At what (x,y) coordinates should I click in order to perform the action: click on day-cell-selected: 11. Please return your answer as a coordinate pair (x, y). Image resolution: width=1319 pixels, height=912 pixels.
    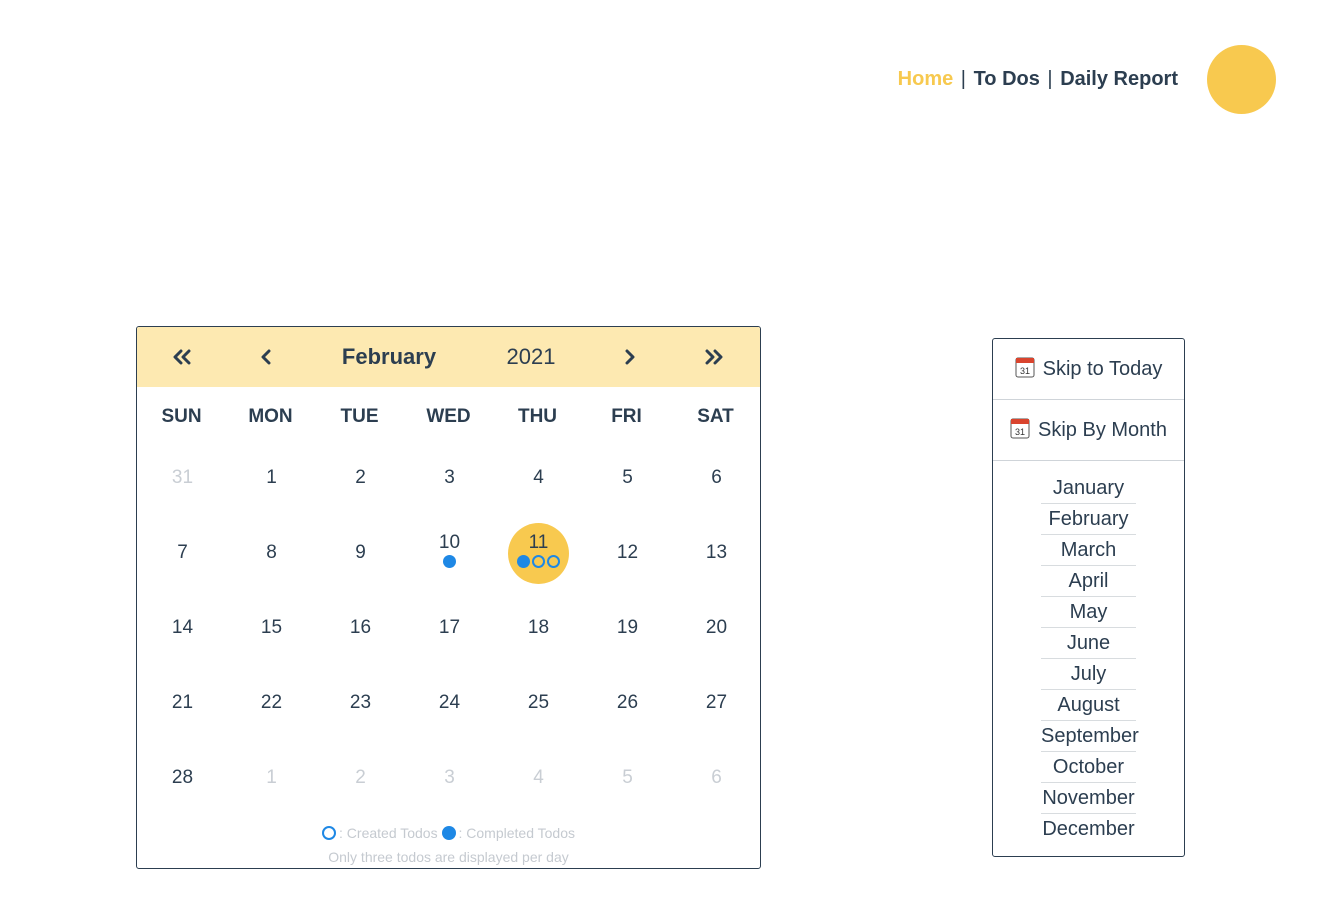
    Looking at the image, I should click on (538, 552).